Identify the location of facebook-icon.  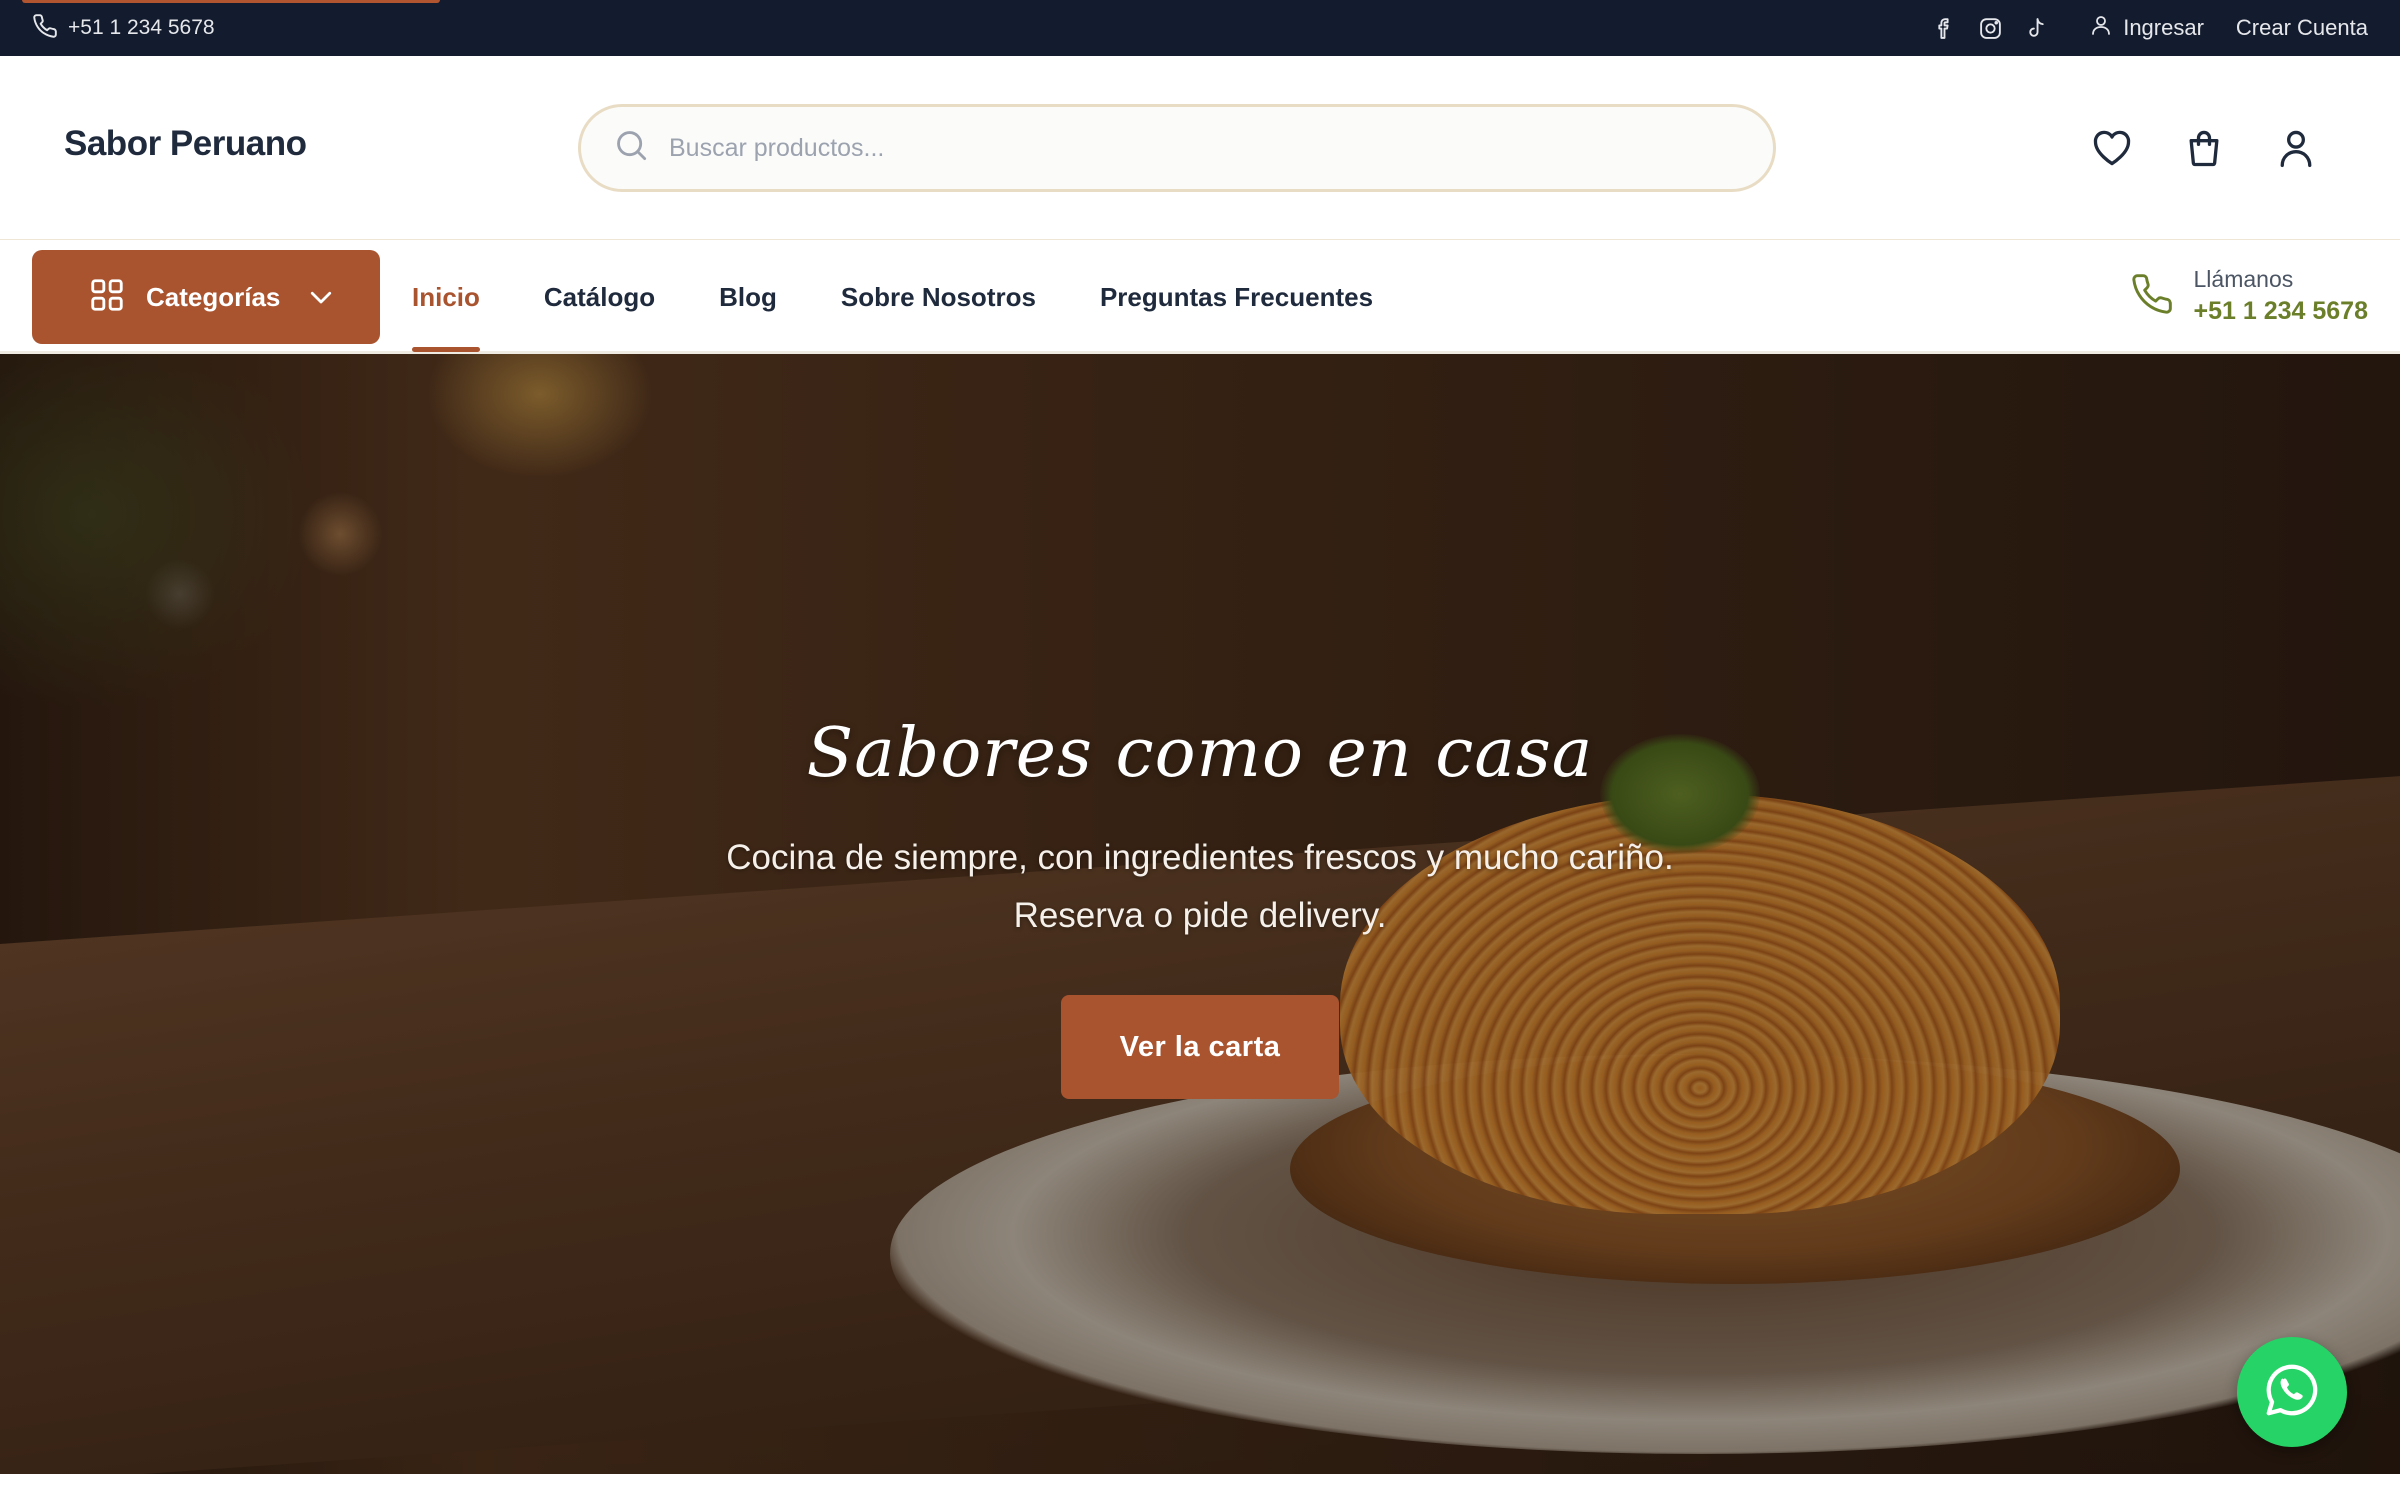
(1944, 28).